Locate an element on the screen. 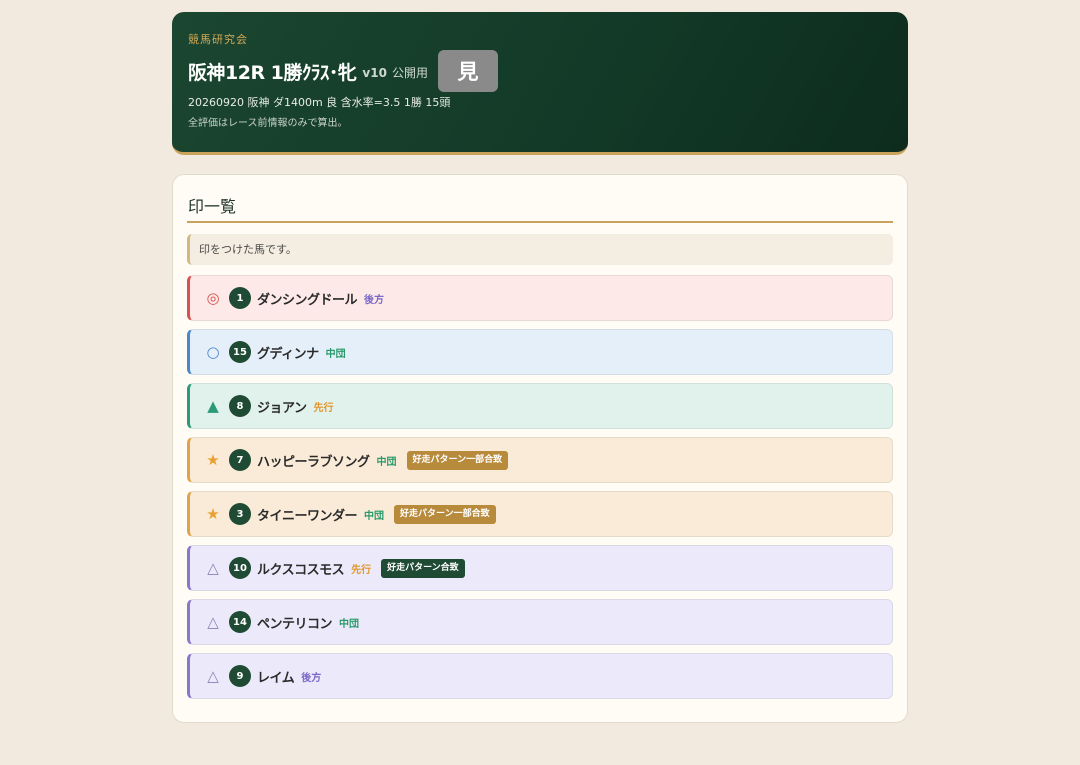 The image size is (1080, 765). horse-row: ▲ 8 ジョアン 先行 is located at coordinates (540, 406).